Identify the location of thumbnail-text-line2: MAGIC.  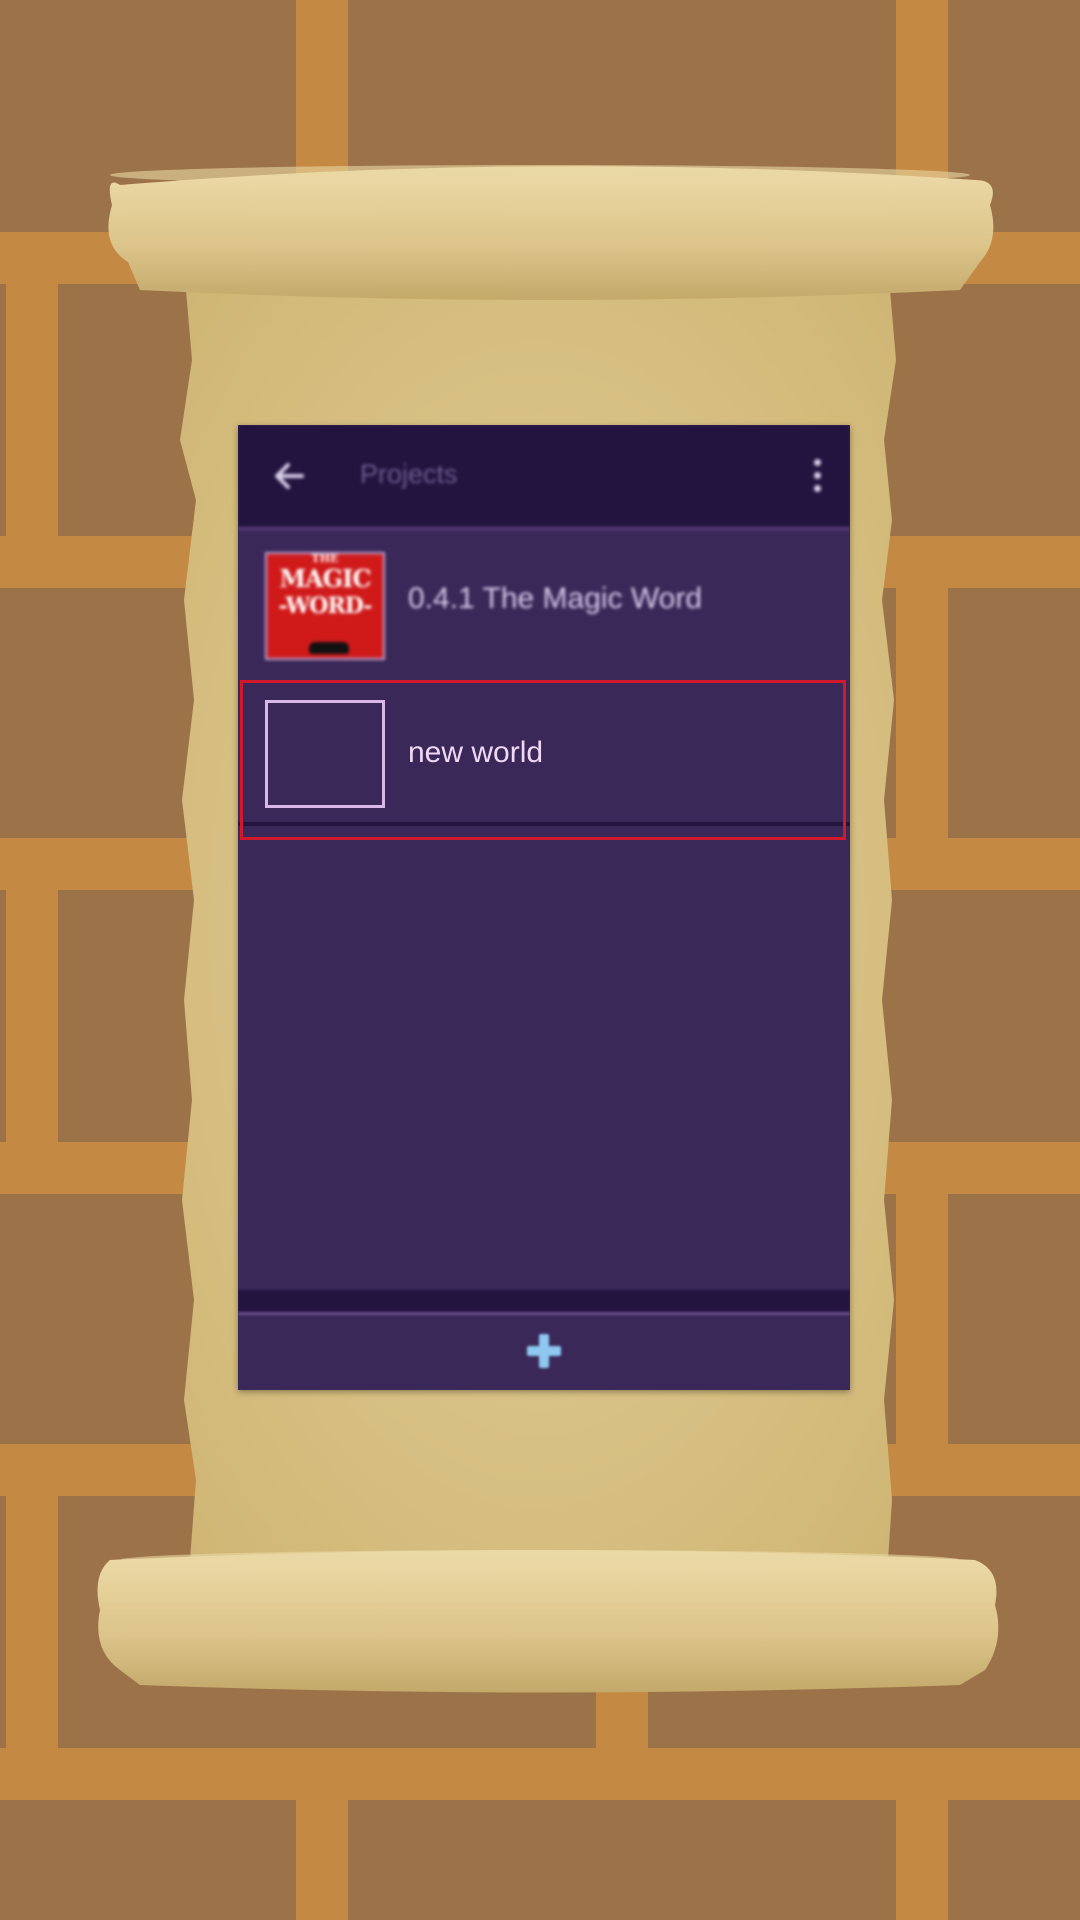
(325, 578).